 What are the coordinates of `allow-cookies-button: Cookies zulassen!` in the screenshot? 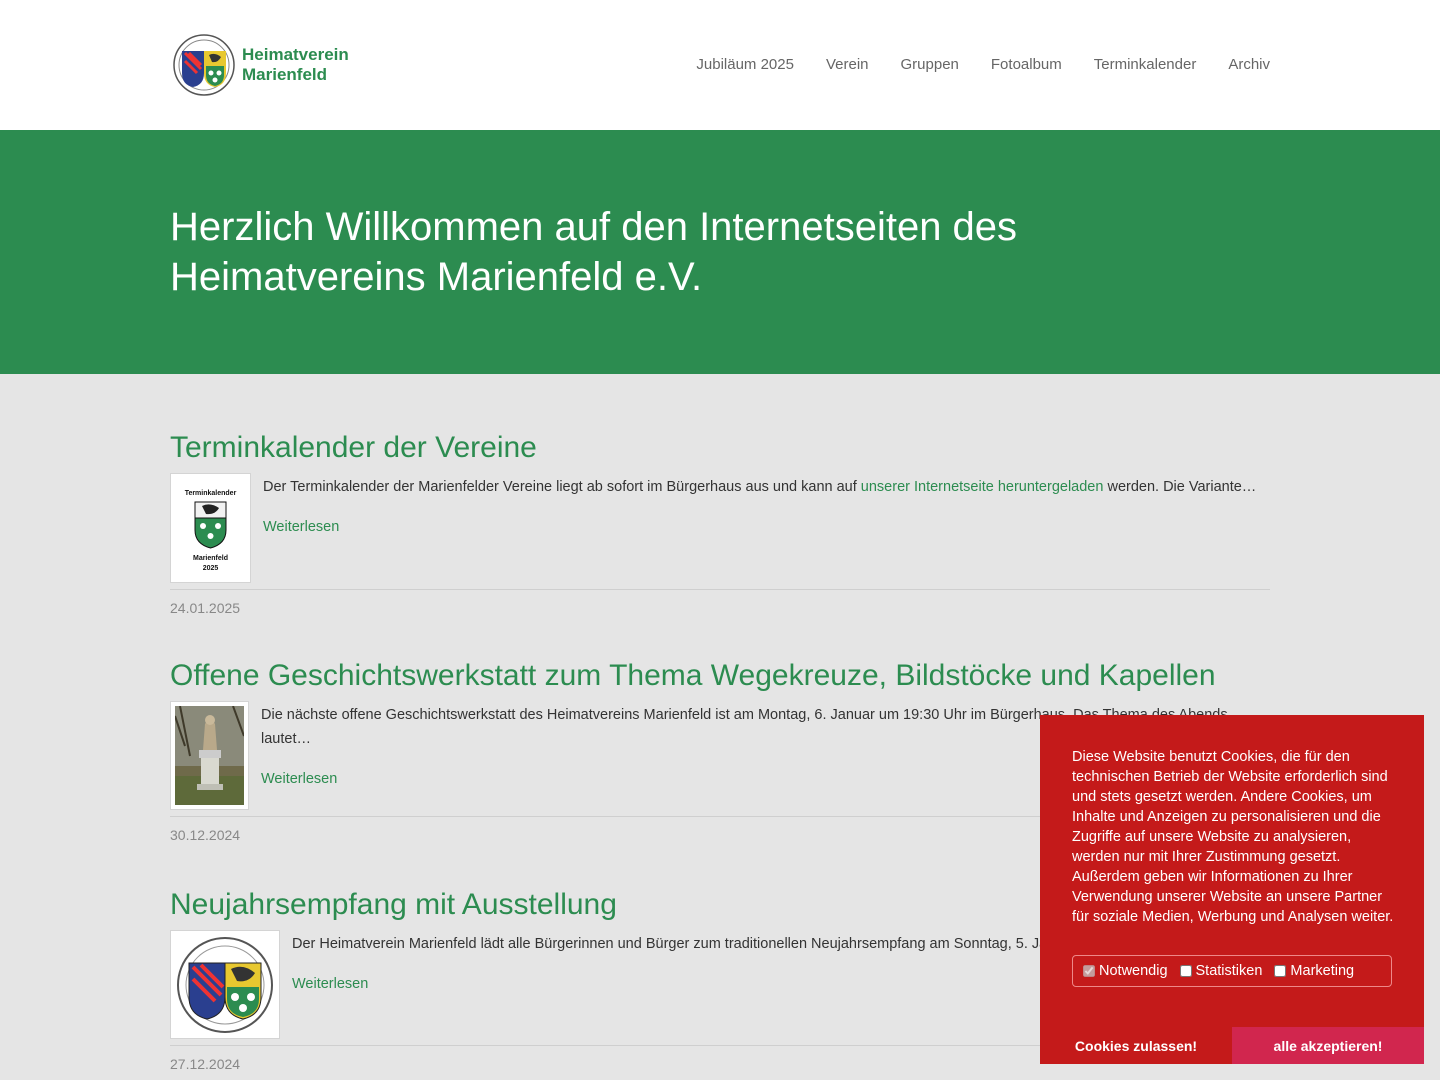 It's located at (1136, 1045).